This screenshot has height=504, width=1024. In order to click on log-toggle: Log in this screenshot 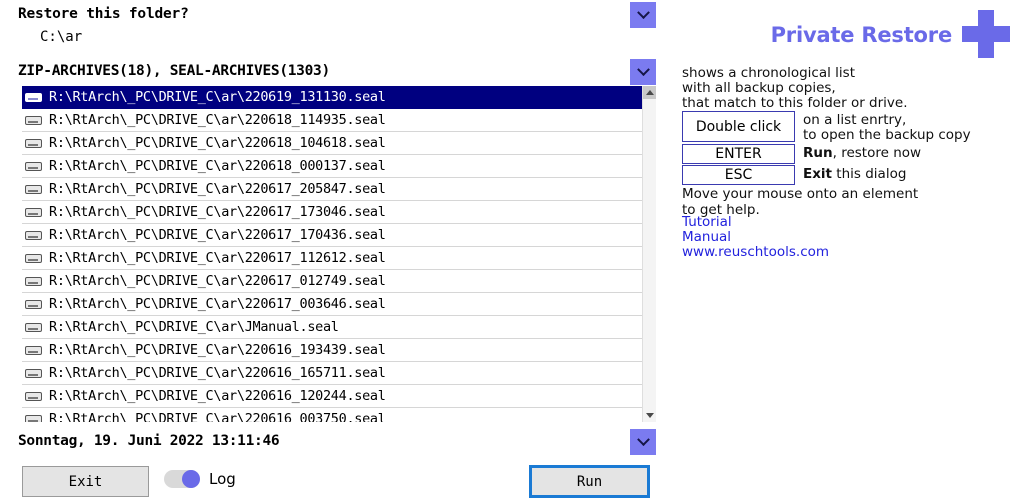, I will do `click(200, 479)`.